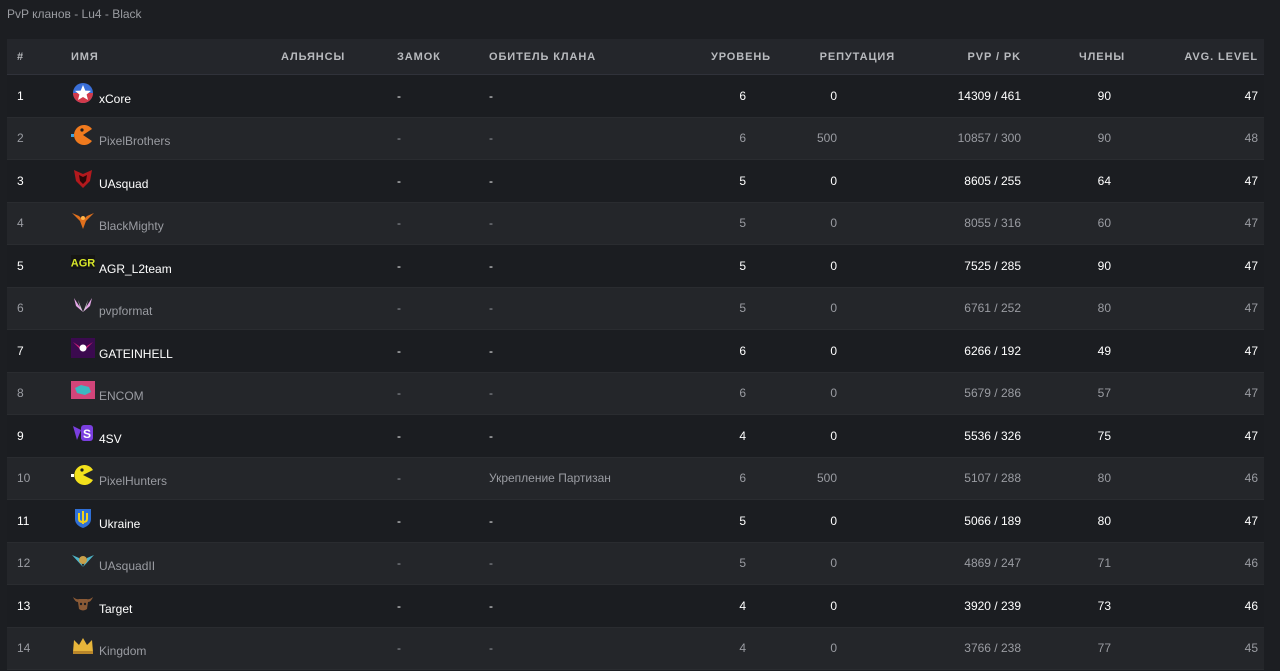 The height and width of the screenshot is (671, 1280). What do you see at coordinates (110, 439) in the screenshot?
I see `clan-name: 4SV` at bounding box center [110, 439].